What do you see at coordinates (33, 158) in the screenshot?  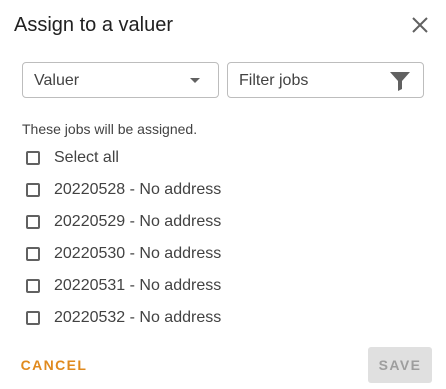 I see `select-all-checkbox` at bounding box center [33, 158].